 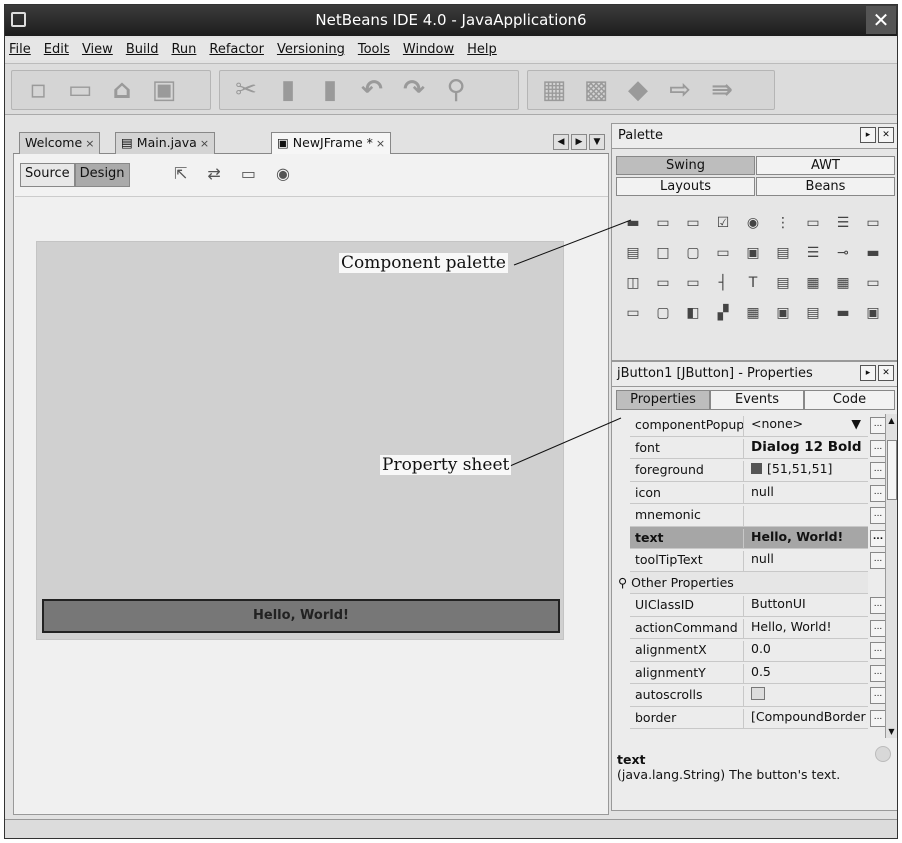 What do you see at coordinates (663, 283) in the screenshot?
I see `jpasswordfield-icon: ▭` at bounding box center [663, 283].